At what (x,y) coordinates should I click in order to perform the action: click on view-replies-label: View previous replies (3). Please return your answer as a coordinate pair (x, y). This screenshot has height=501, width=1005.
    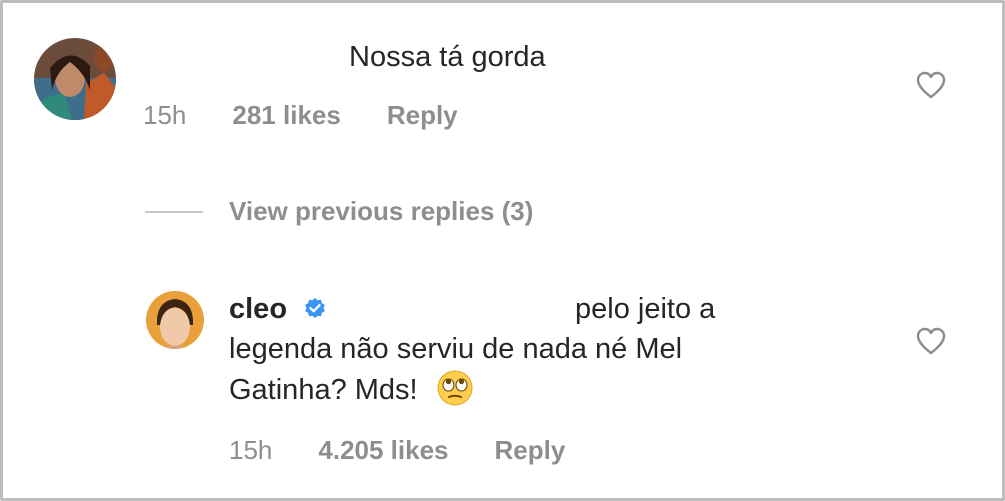
    Looking at the image, I should click on (381, 211).